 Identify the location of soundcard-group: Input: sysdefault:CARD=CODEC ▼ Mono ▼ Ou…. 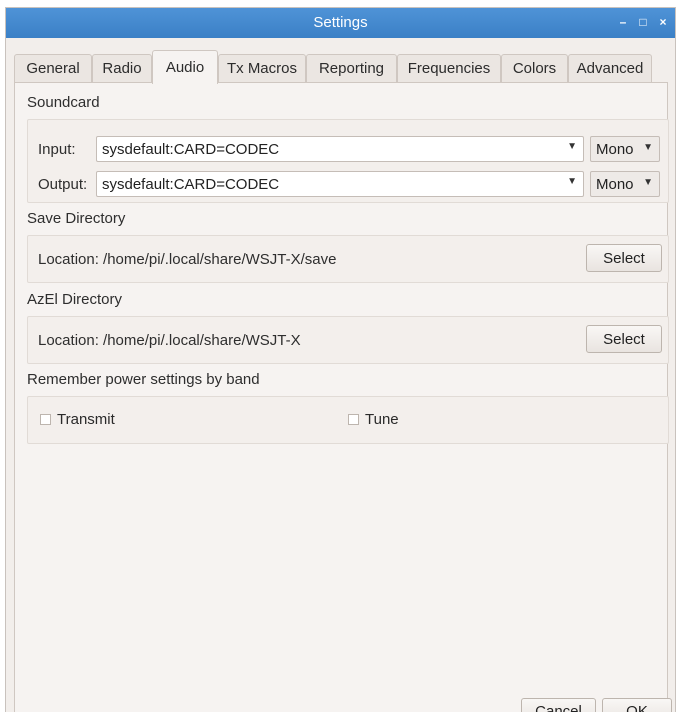
(348, 161).